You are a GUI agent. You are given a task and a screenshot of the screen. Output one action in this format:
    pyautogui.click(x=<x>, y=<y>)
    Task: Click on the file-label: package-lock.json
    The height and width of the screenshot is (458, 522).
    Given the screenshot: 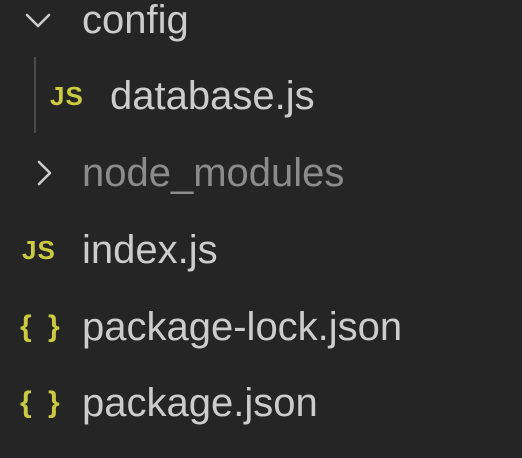 What is the action you would take?
    pyautogui.click(x=242, y=327)
    